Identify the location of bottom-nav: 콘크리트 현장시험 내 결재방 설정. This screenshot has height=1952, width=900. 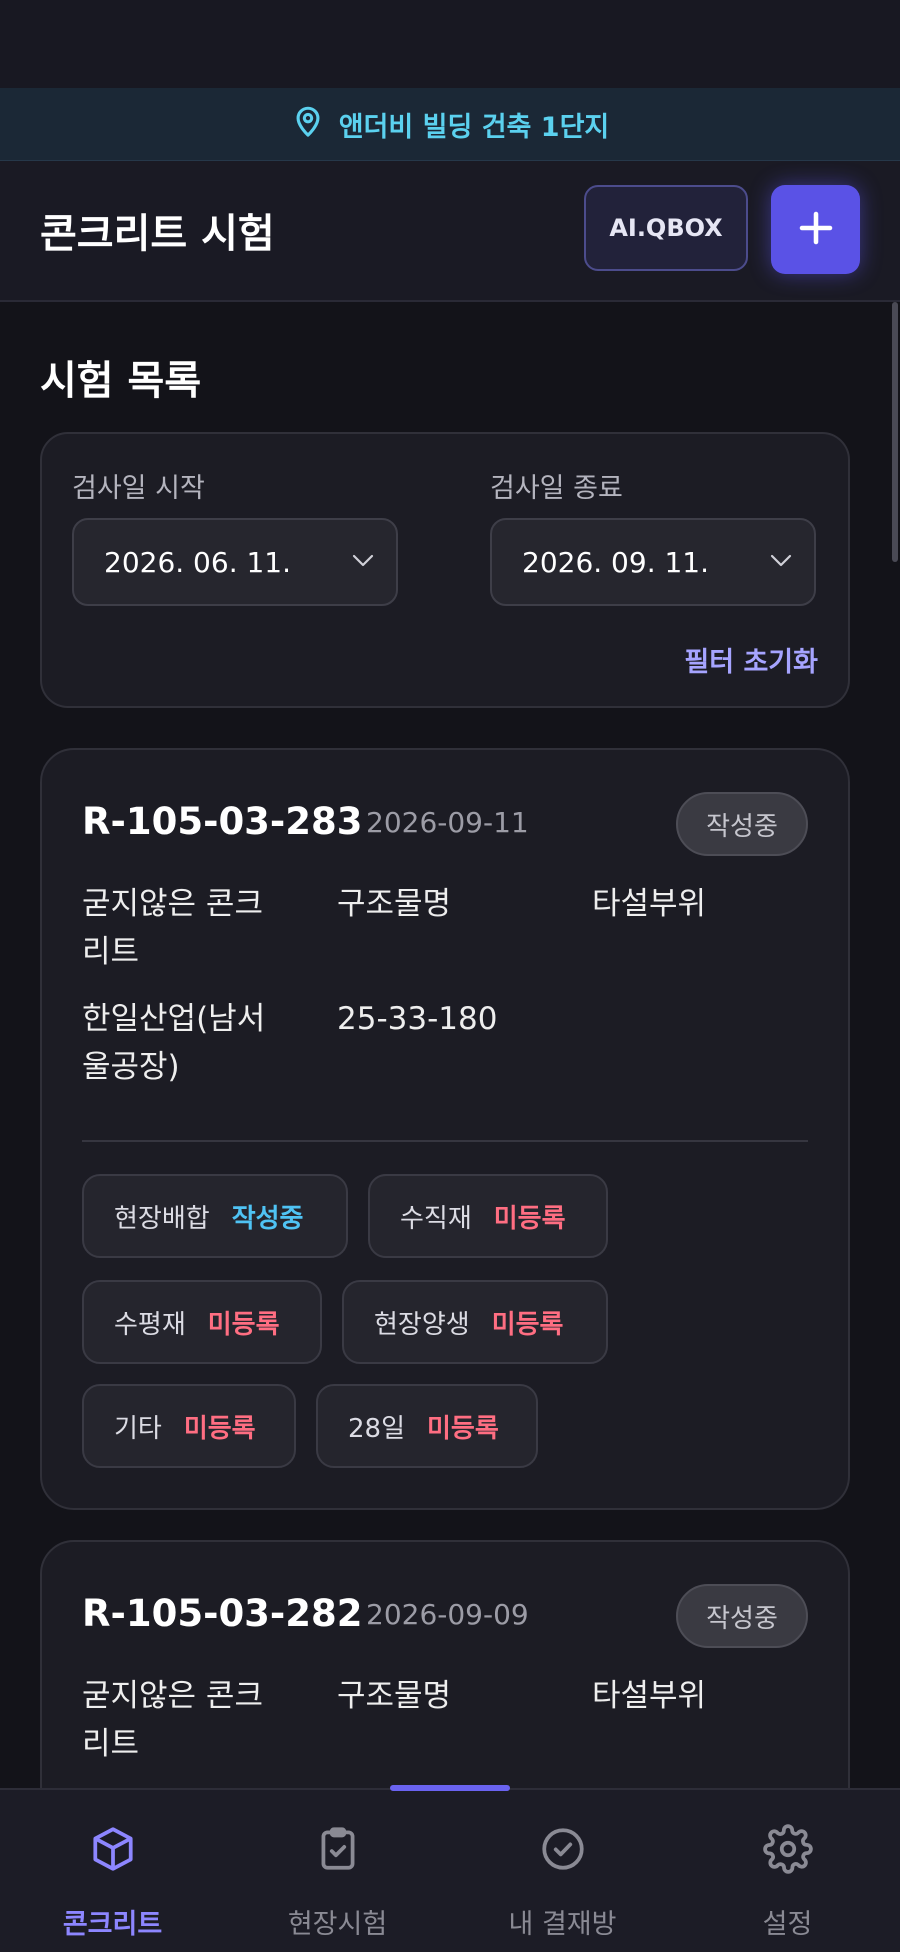
(450, 1870).